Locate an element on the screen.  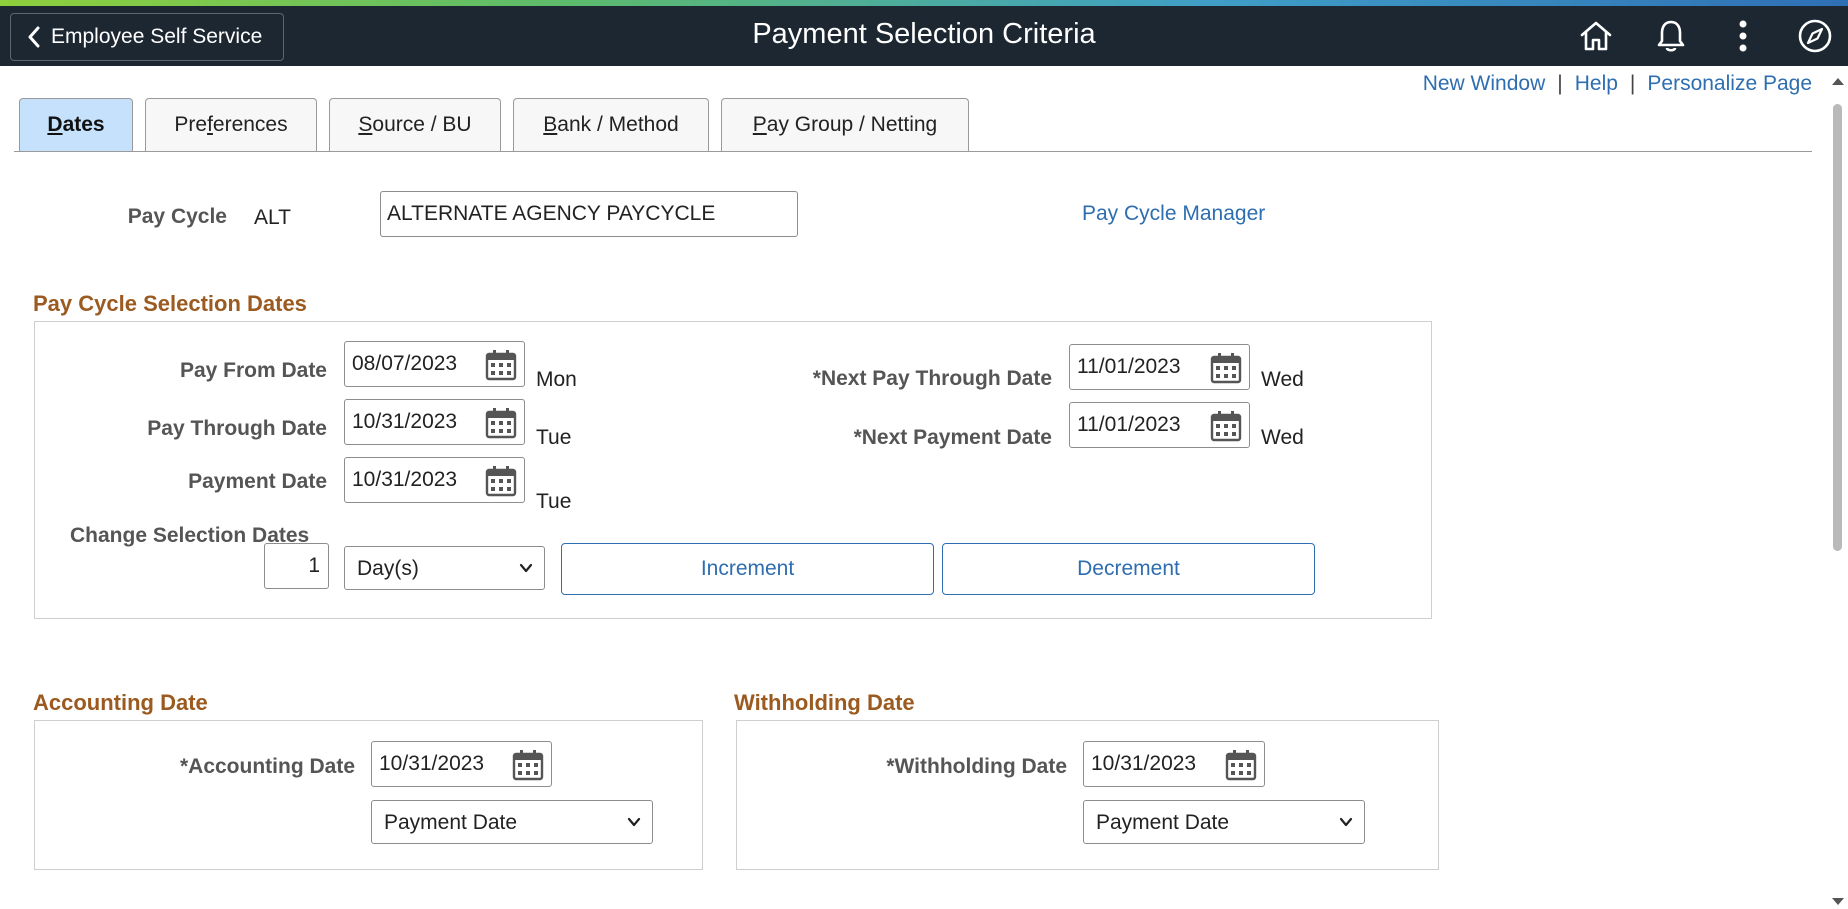
next-payment-date-label: *Next Payment Date is located at coordinates (952, 437).